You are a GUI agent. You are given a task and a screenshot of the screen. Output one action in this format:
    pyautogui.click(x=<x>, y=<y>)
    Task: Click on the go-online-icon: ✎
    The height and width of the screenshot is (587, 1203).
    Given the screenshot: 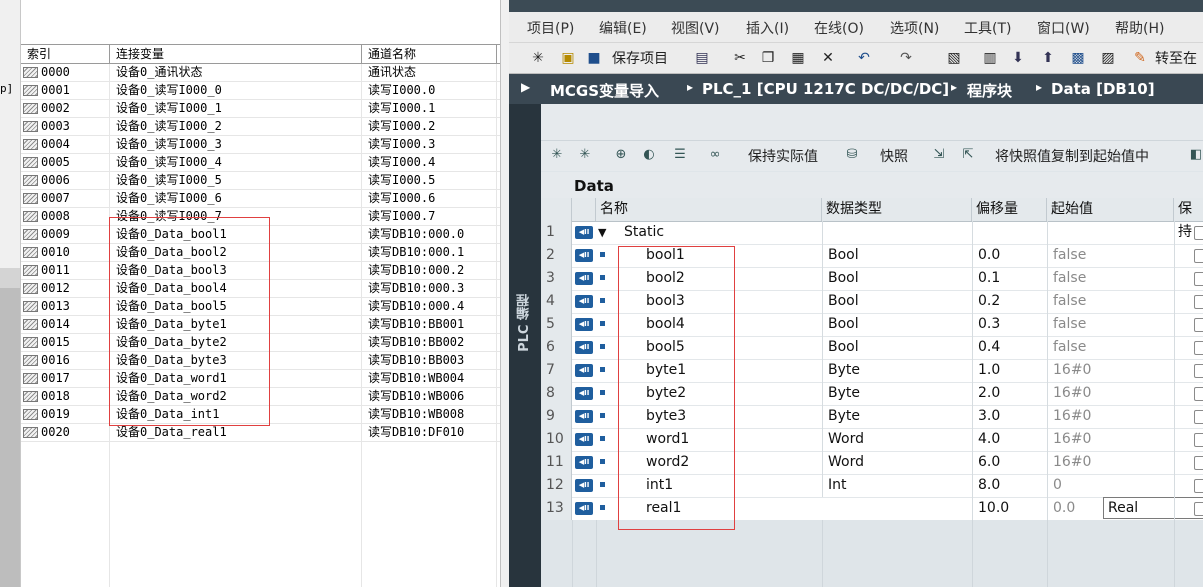 What is the action you would take?
    pyautogui.click(x=1140, y=58)
    